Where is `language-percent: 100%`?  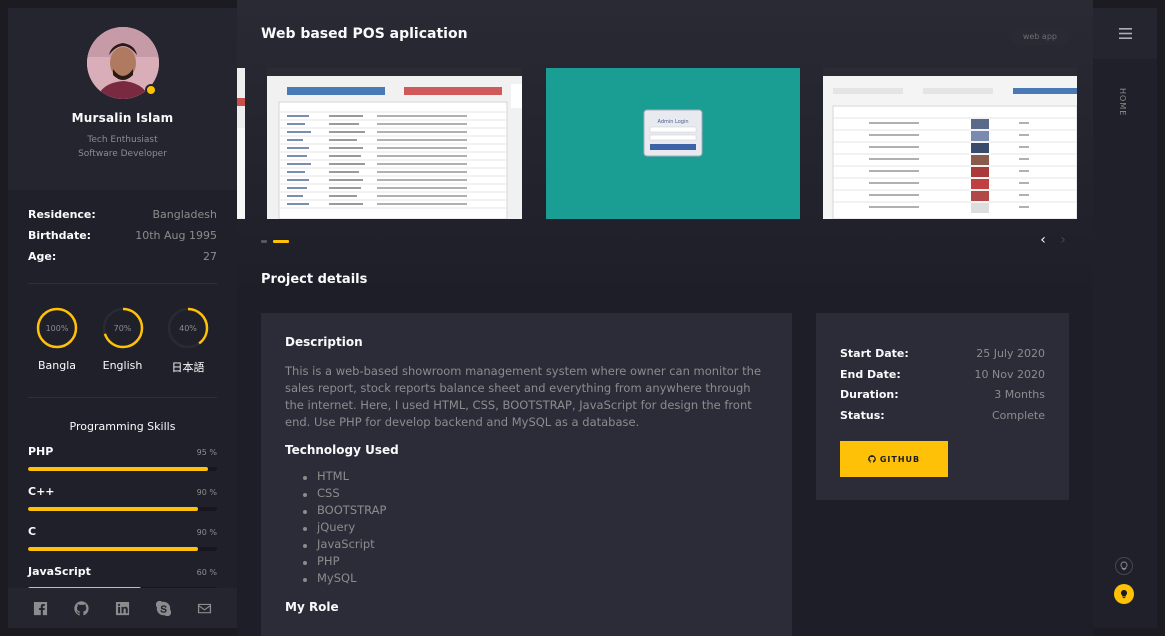
language-percent: 100% is located at coordinates (57, 328).